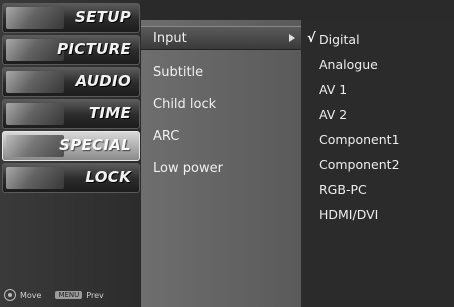 The image size is (454, 307). Describe the element at coordinates (71, 178) in the screenshot. I see `category-lock: LOCK` at that location.